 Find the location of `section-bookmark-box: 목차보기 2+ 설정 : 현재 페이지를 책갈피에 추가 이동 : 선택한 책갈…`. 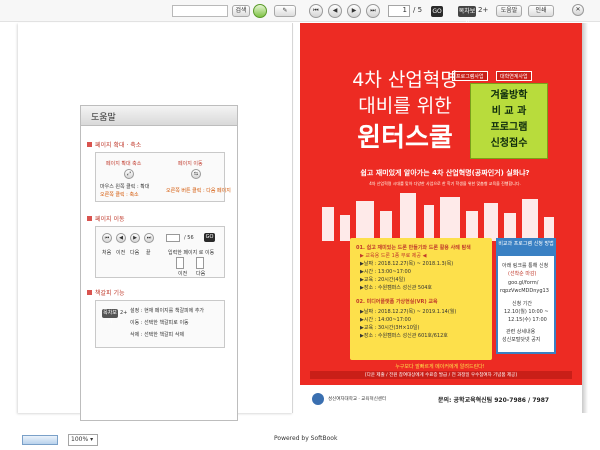

section-bookmark-box: 목차보기 2+ 설정 : 현재 페이지를 책갈피에 추가 이동 : 선택한 책갈… is located at coordinates (160, 324).